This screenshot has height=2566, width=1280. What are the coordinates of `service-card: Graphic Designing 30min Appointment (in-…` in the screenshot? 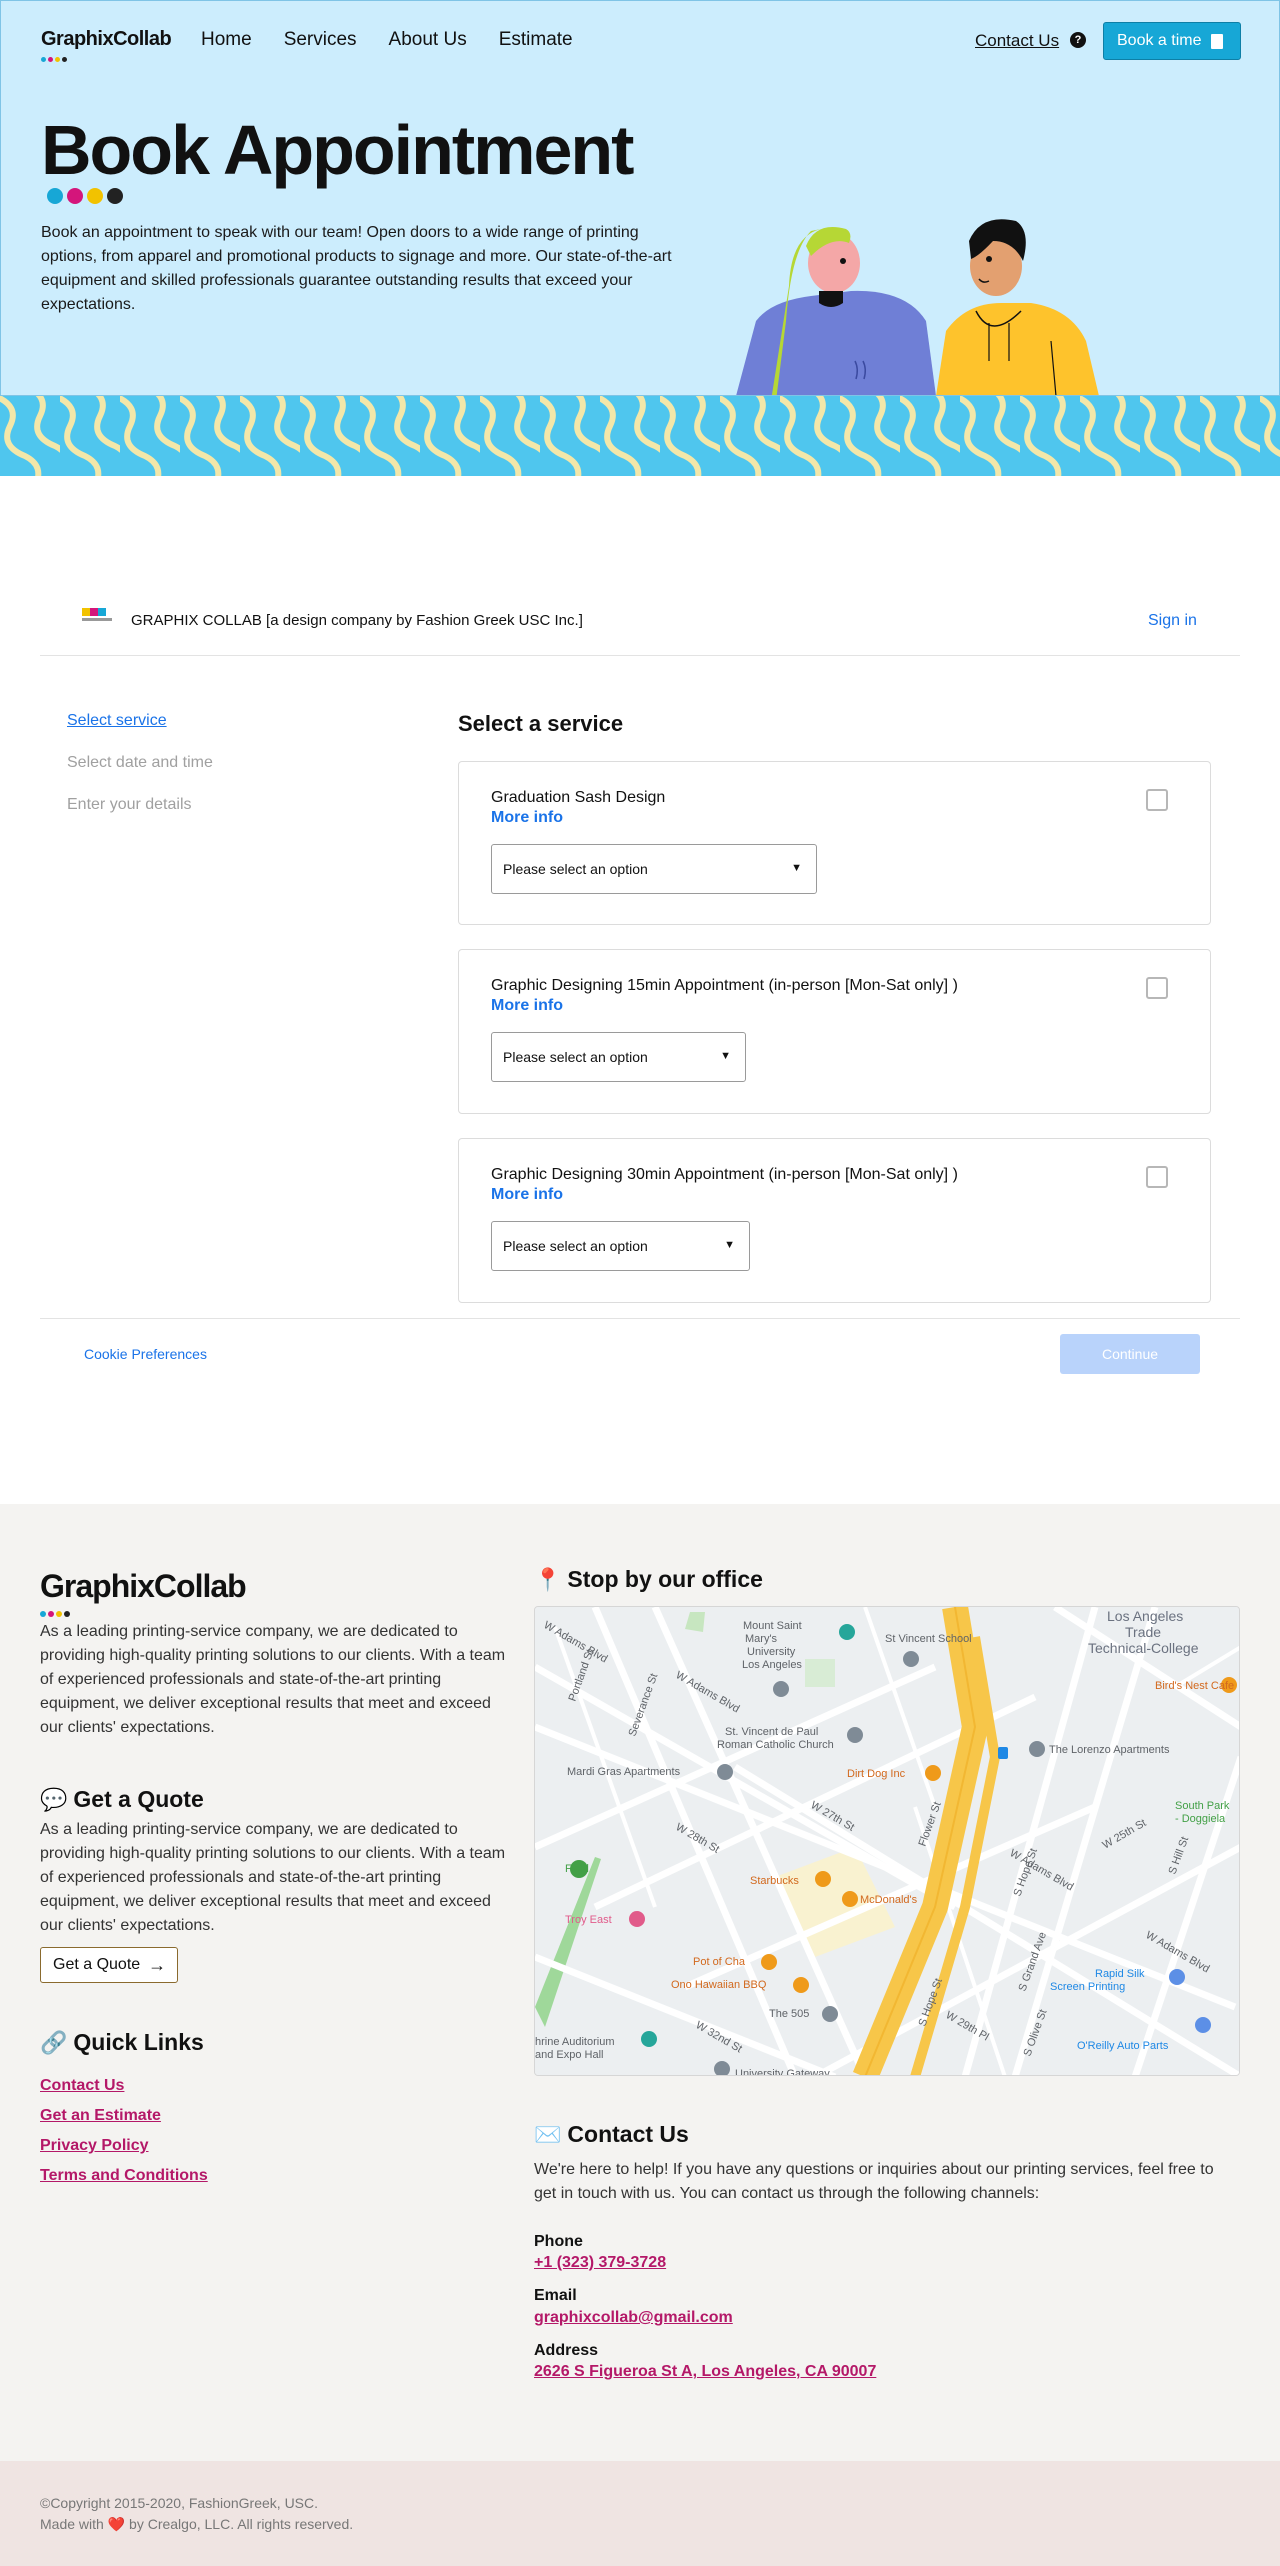 It's located at (834, 1220).